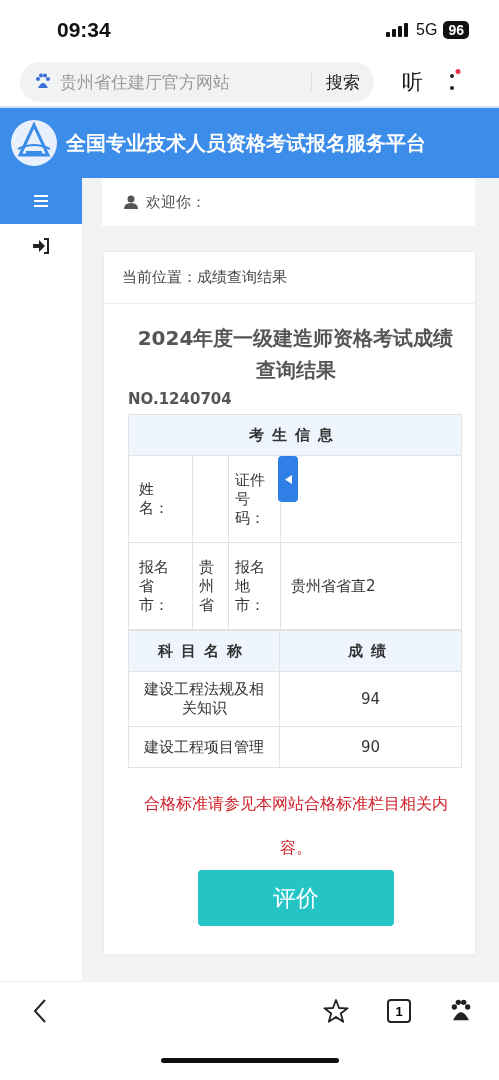 The width and height of the screenshot is (499, 1080). I want to click on table-cell: 建设工程项目管理, so click(204, 747).